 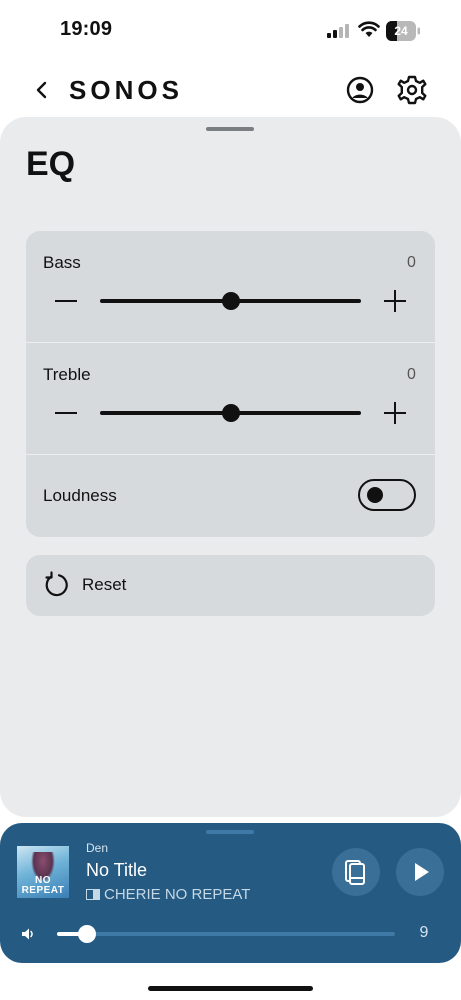 I want to click on user-circle-icon, so click(x=360, y=90).